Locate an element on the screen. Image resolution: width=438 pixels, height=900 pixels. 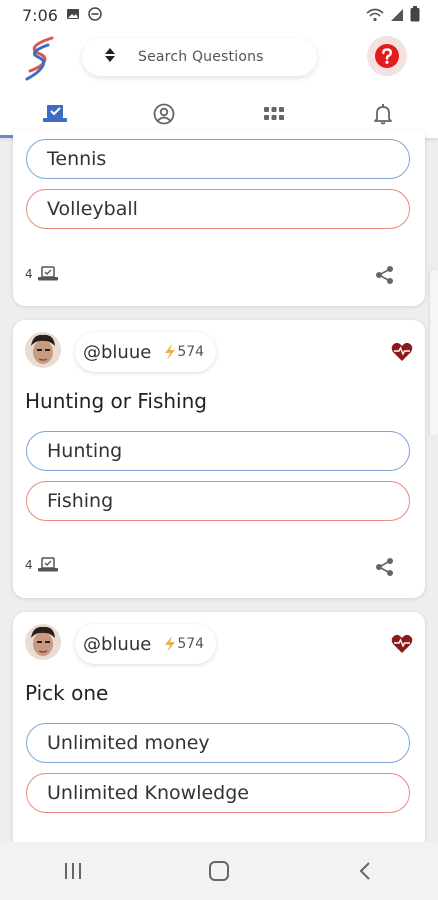
home-icon is located at coordinates (219, 871).